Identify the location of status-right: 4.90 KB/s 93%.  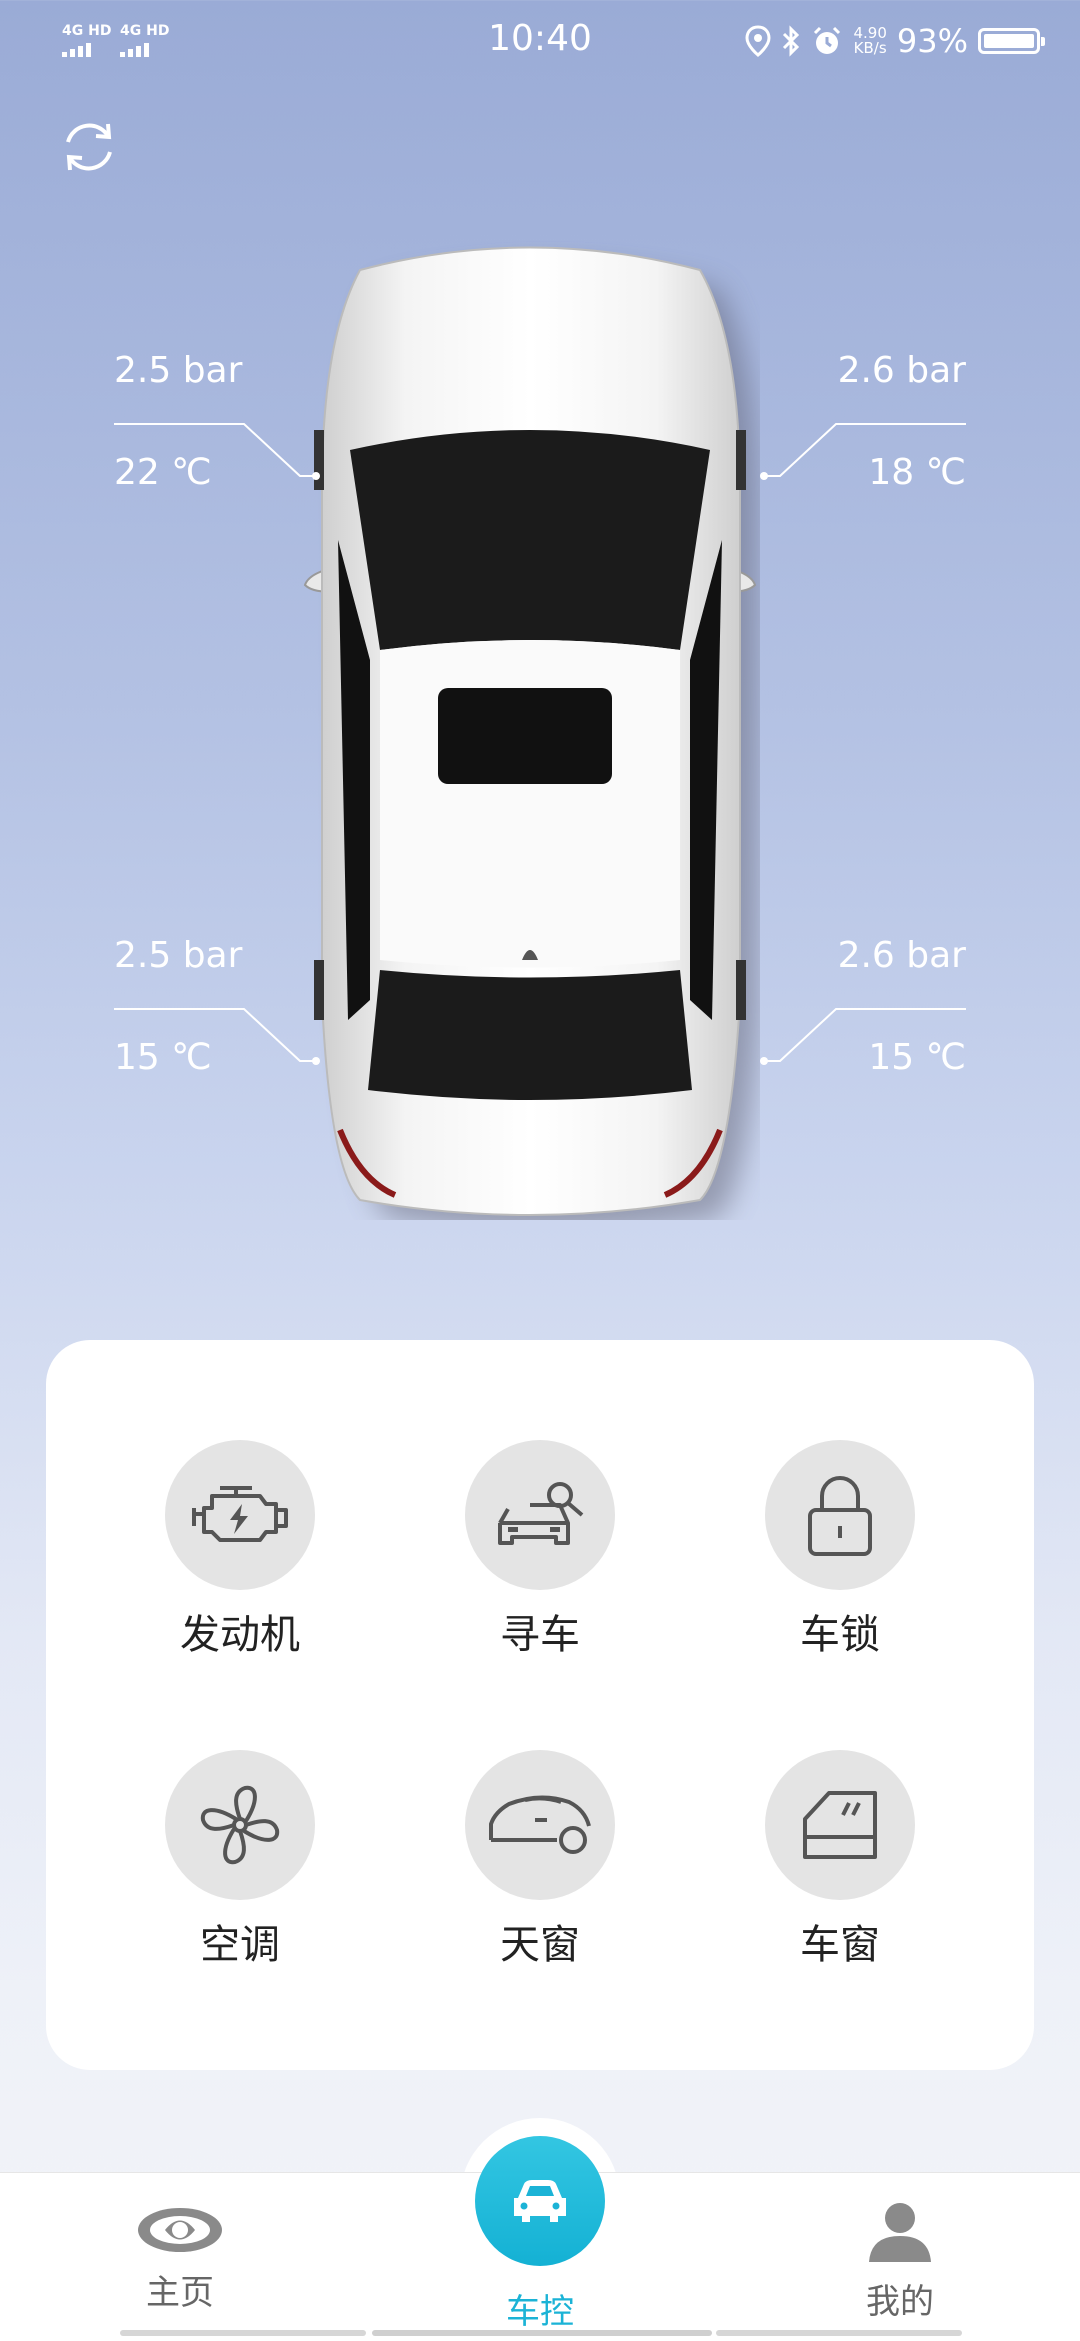
(895, 41).